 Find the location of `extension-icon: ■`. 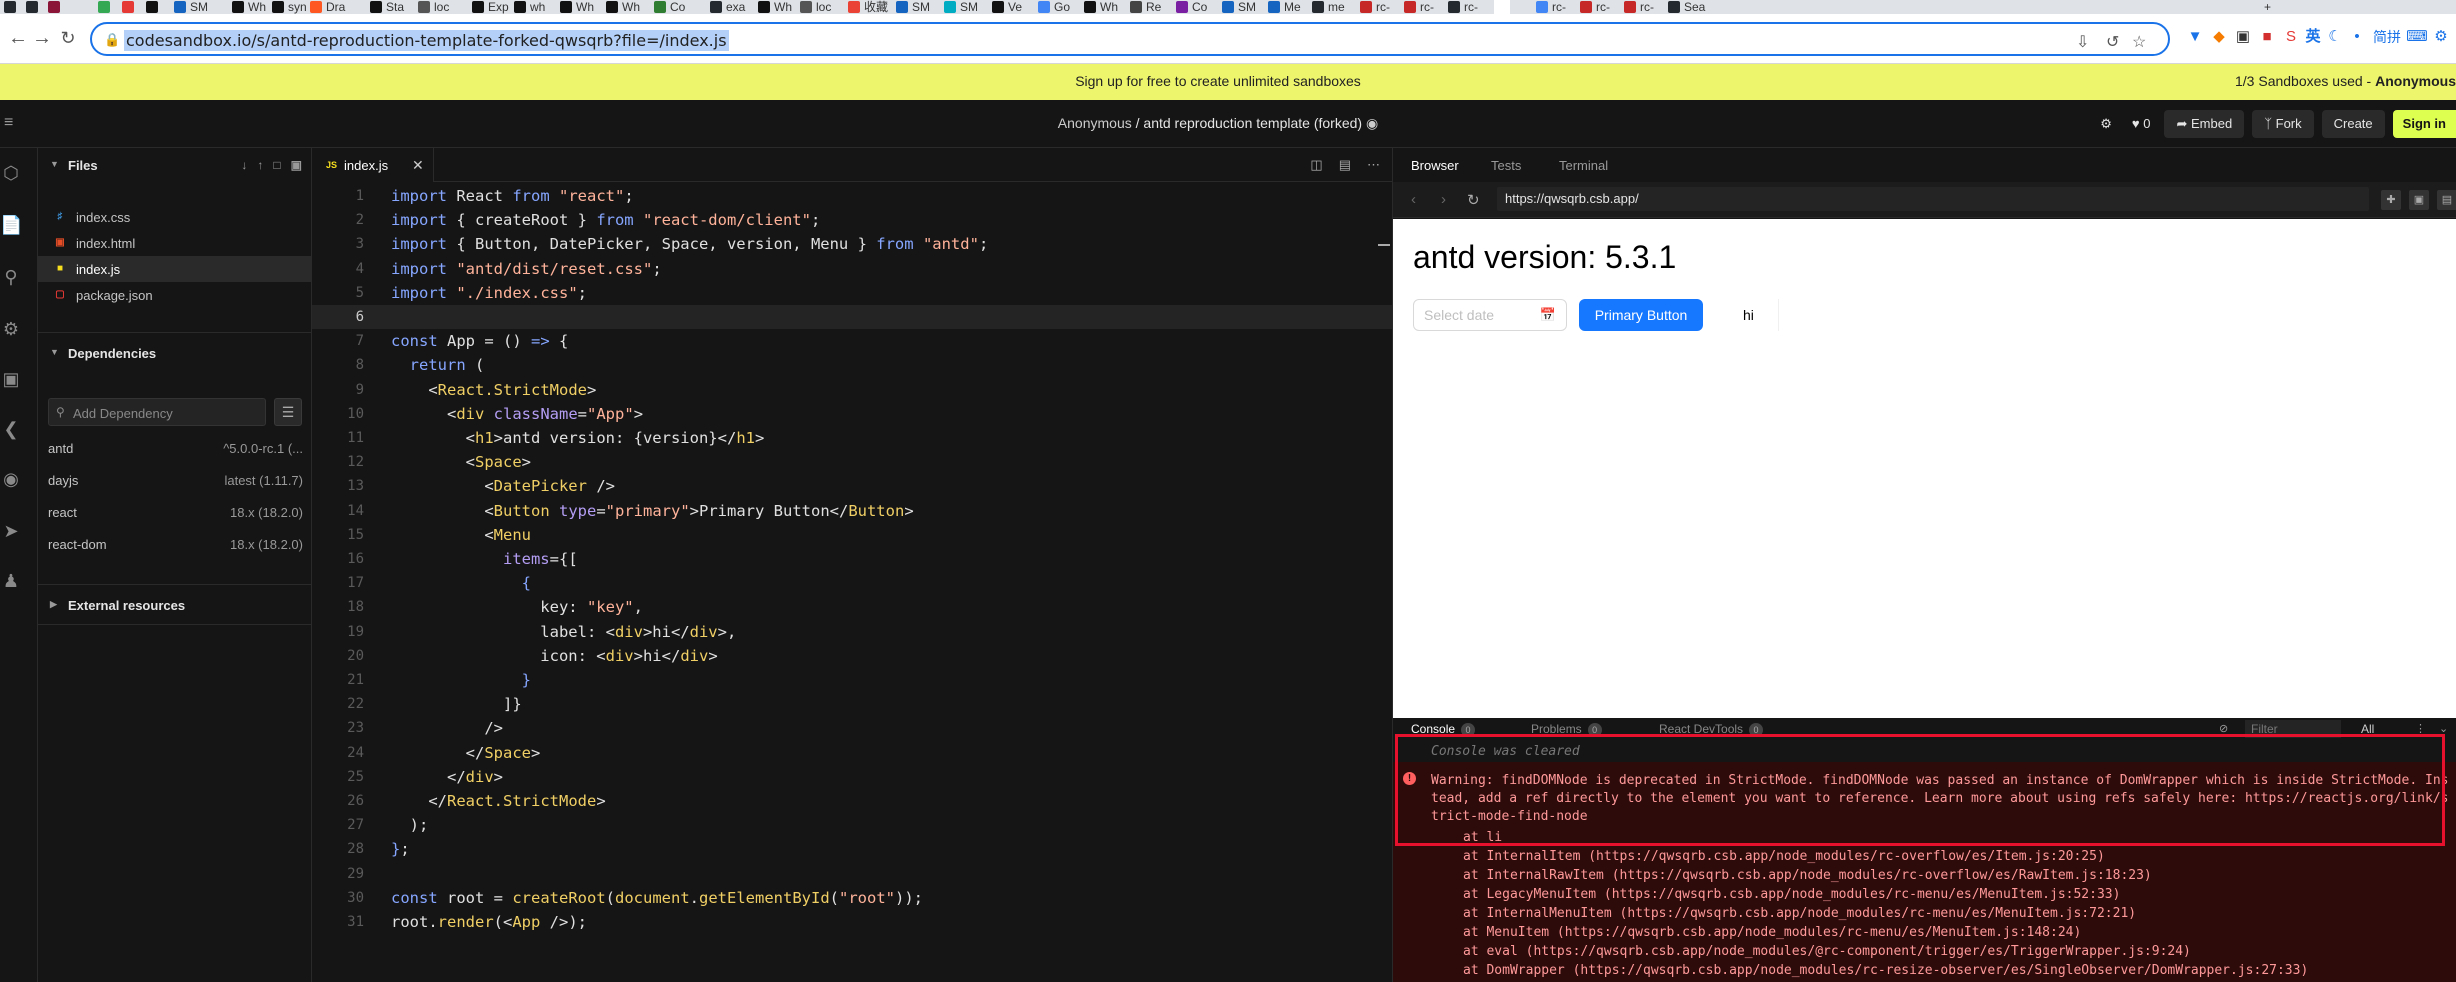

extension-icon: ■ is located at coordinates (2267, 37).